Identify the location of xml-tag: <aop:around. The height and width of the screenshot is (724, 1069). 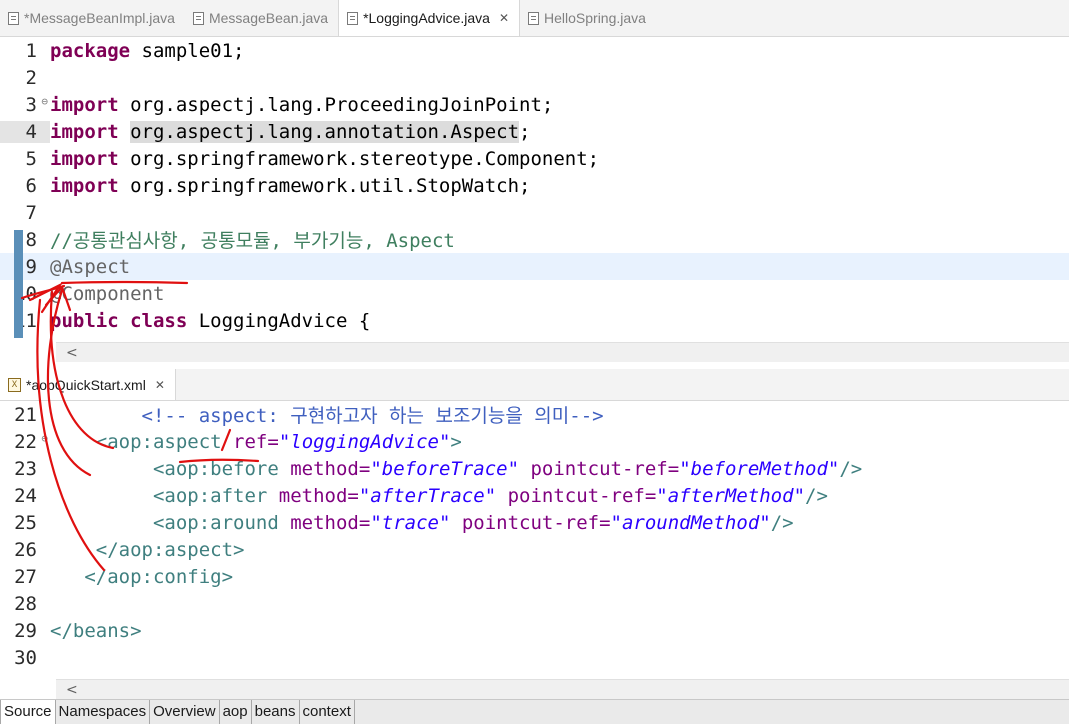
(215, 522).